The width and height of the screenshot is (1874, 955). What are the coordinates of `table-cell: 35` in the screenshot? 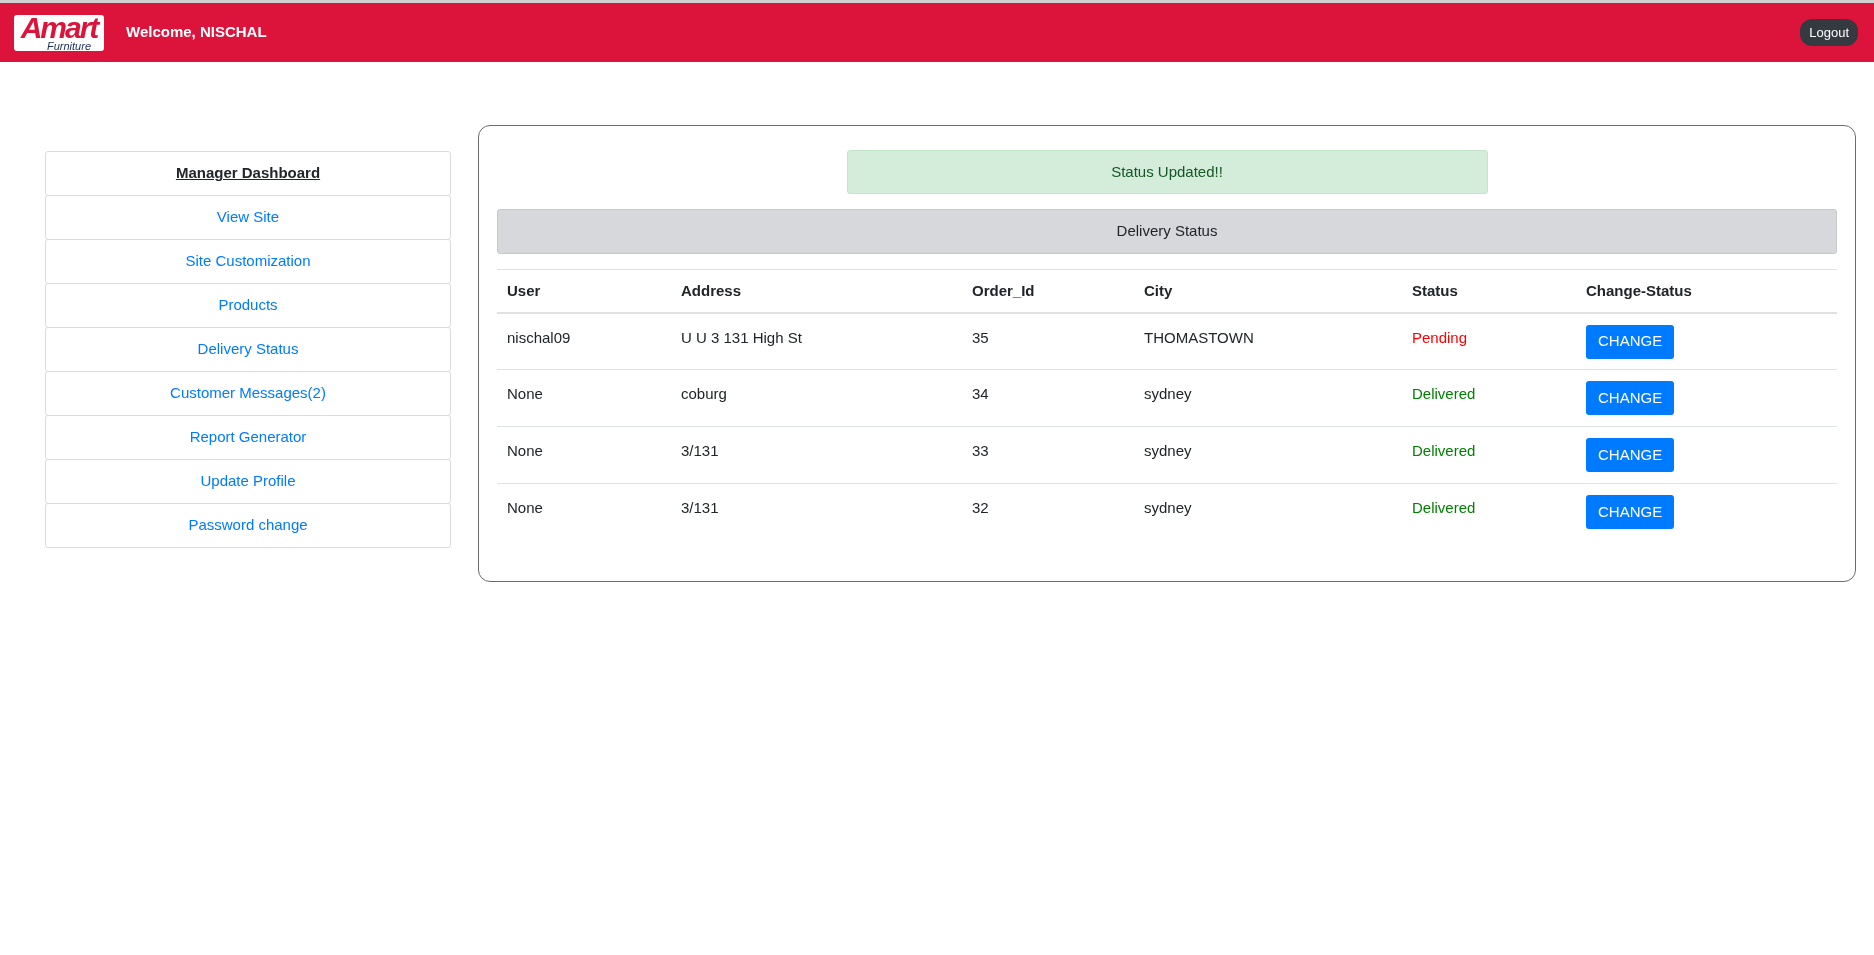 It's located at (1048, 341).